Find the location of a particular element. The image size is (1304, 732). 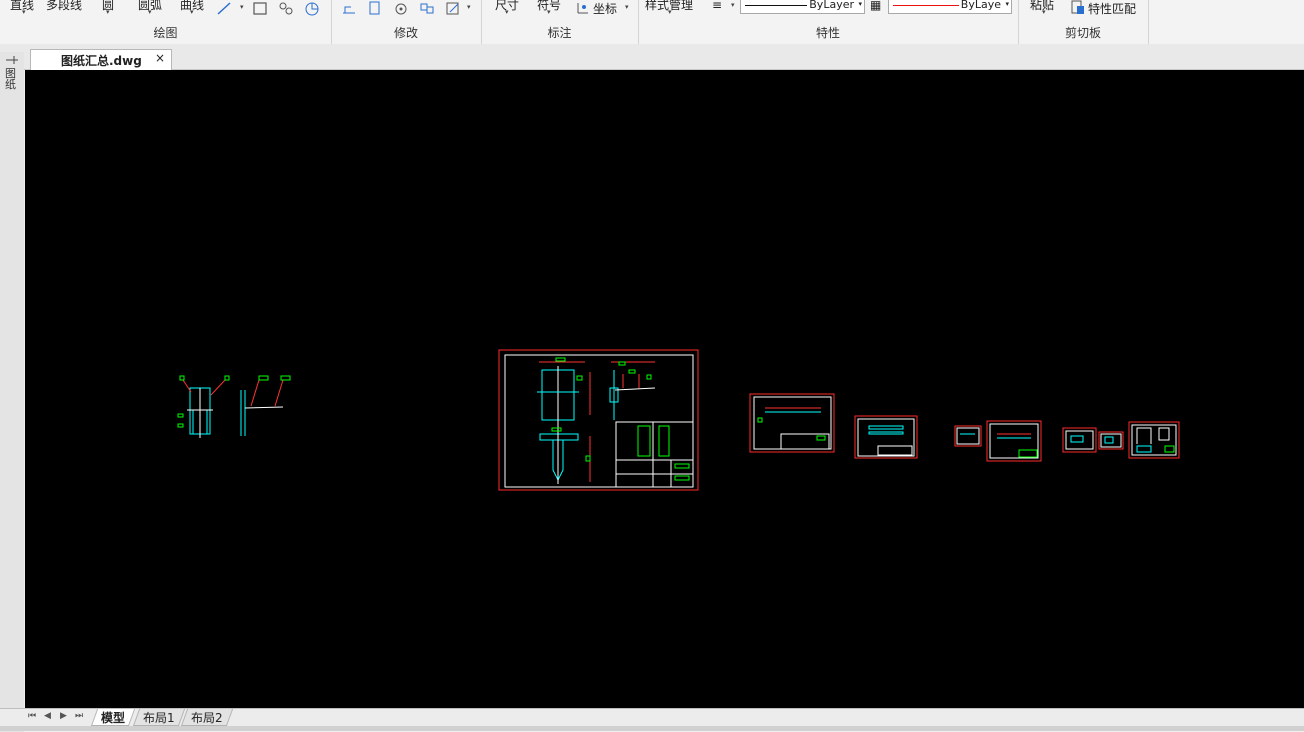

line-tool-dropdown: ▾ is located at coordinates (24, 12).